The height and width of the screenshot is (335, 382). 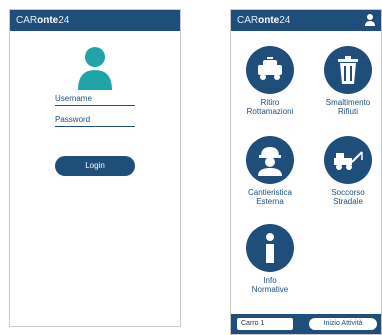 I want to click on password-underline, so click(x=95, y=126).